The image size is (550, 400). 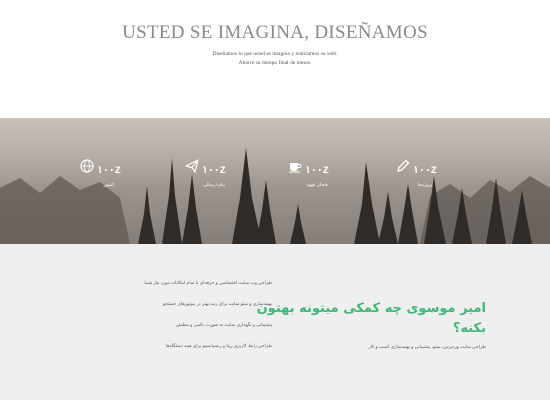 What do you see at coordinates (371, 318) in the screenshot?
I see `section-heading: امیر موسوی چه کمکی میتونه بهتون بکنه؟` at bounding box center [371, 318].